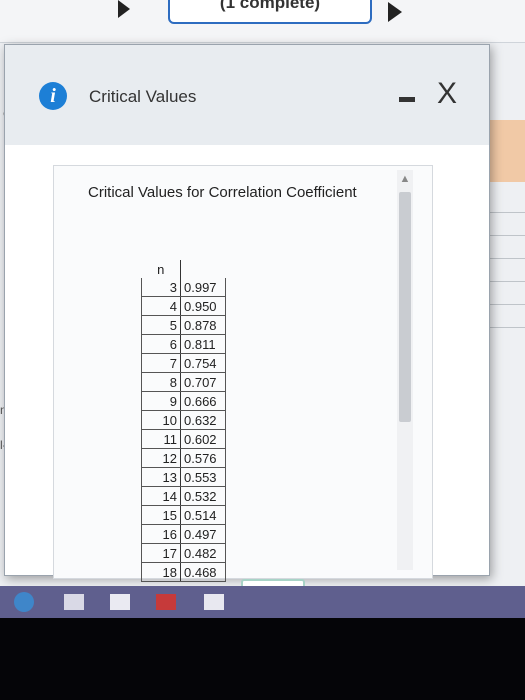 This screenshot has height=700, width=525. I want to click on table-cell-critical-value: 0.666, so click(203, 401).